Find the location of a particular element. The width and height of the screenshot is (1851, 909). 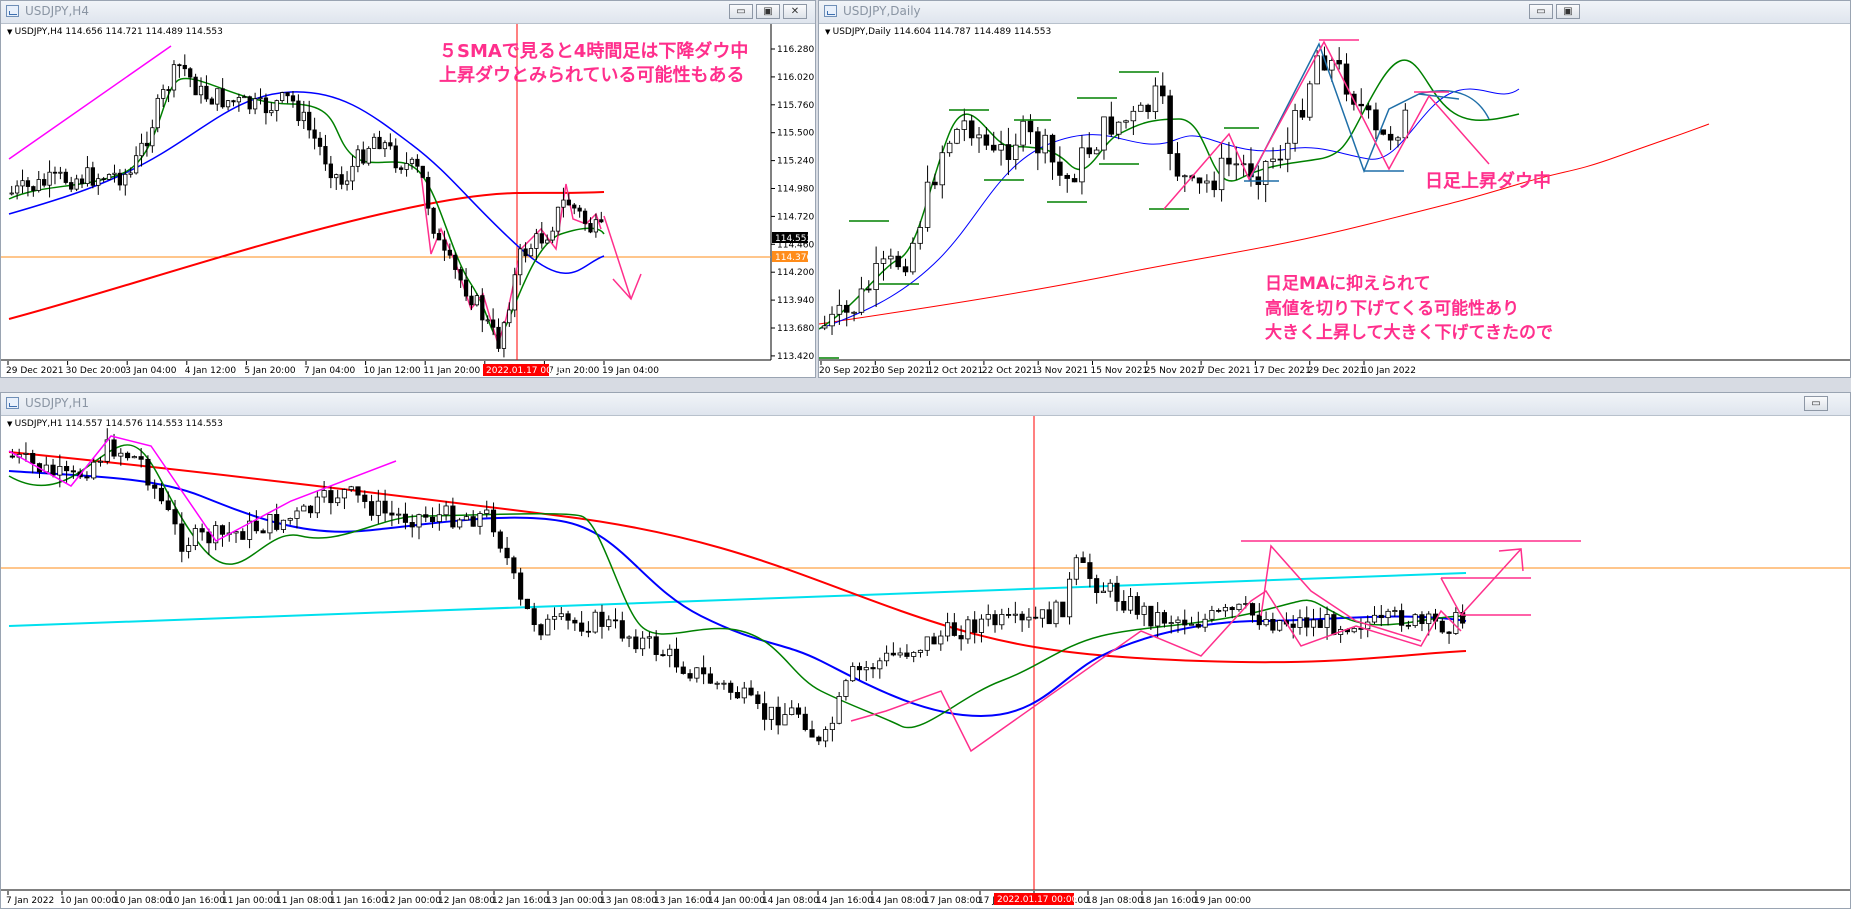

time-label: 30 Dec 20:00 is located at coordinates (96, 371).